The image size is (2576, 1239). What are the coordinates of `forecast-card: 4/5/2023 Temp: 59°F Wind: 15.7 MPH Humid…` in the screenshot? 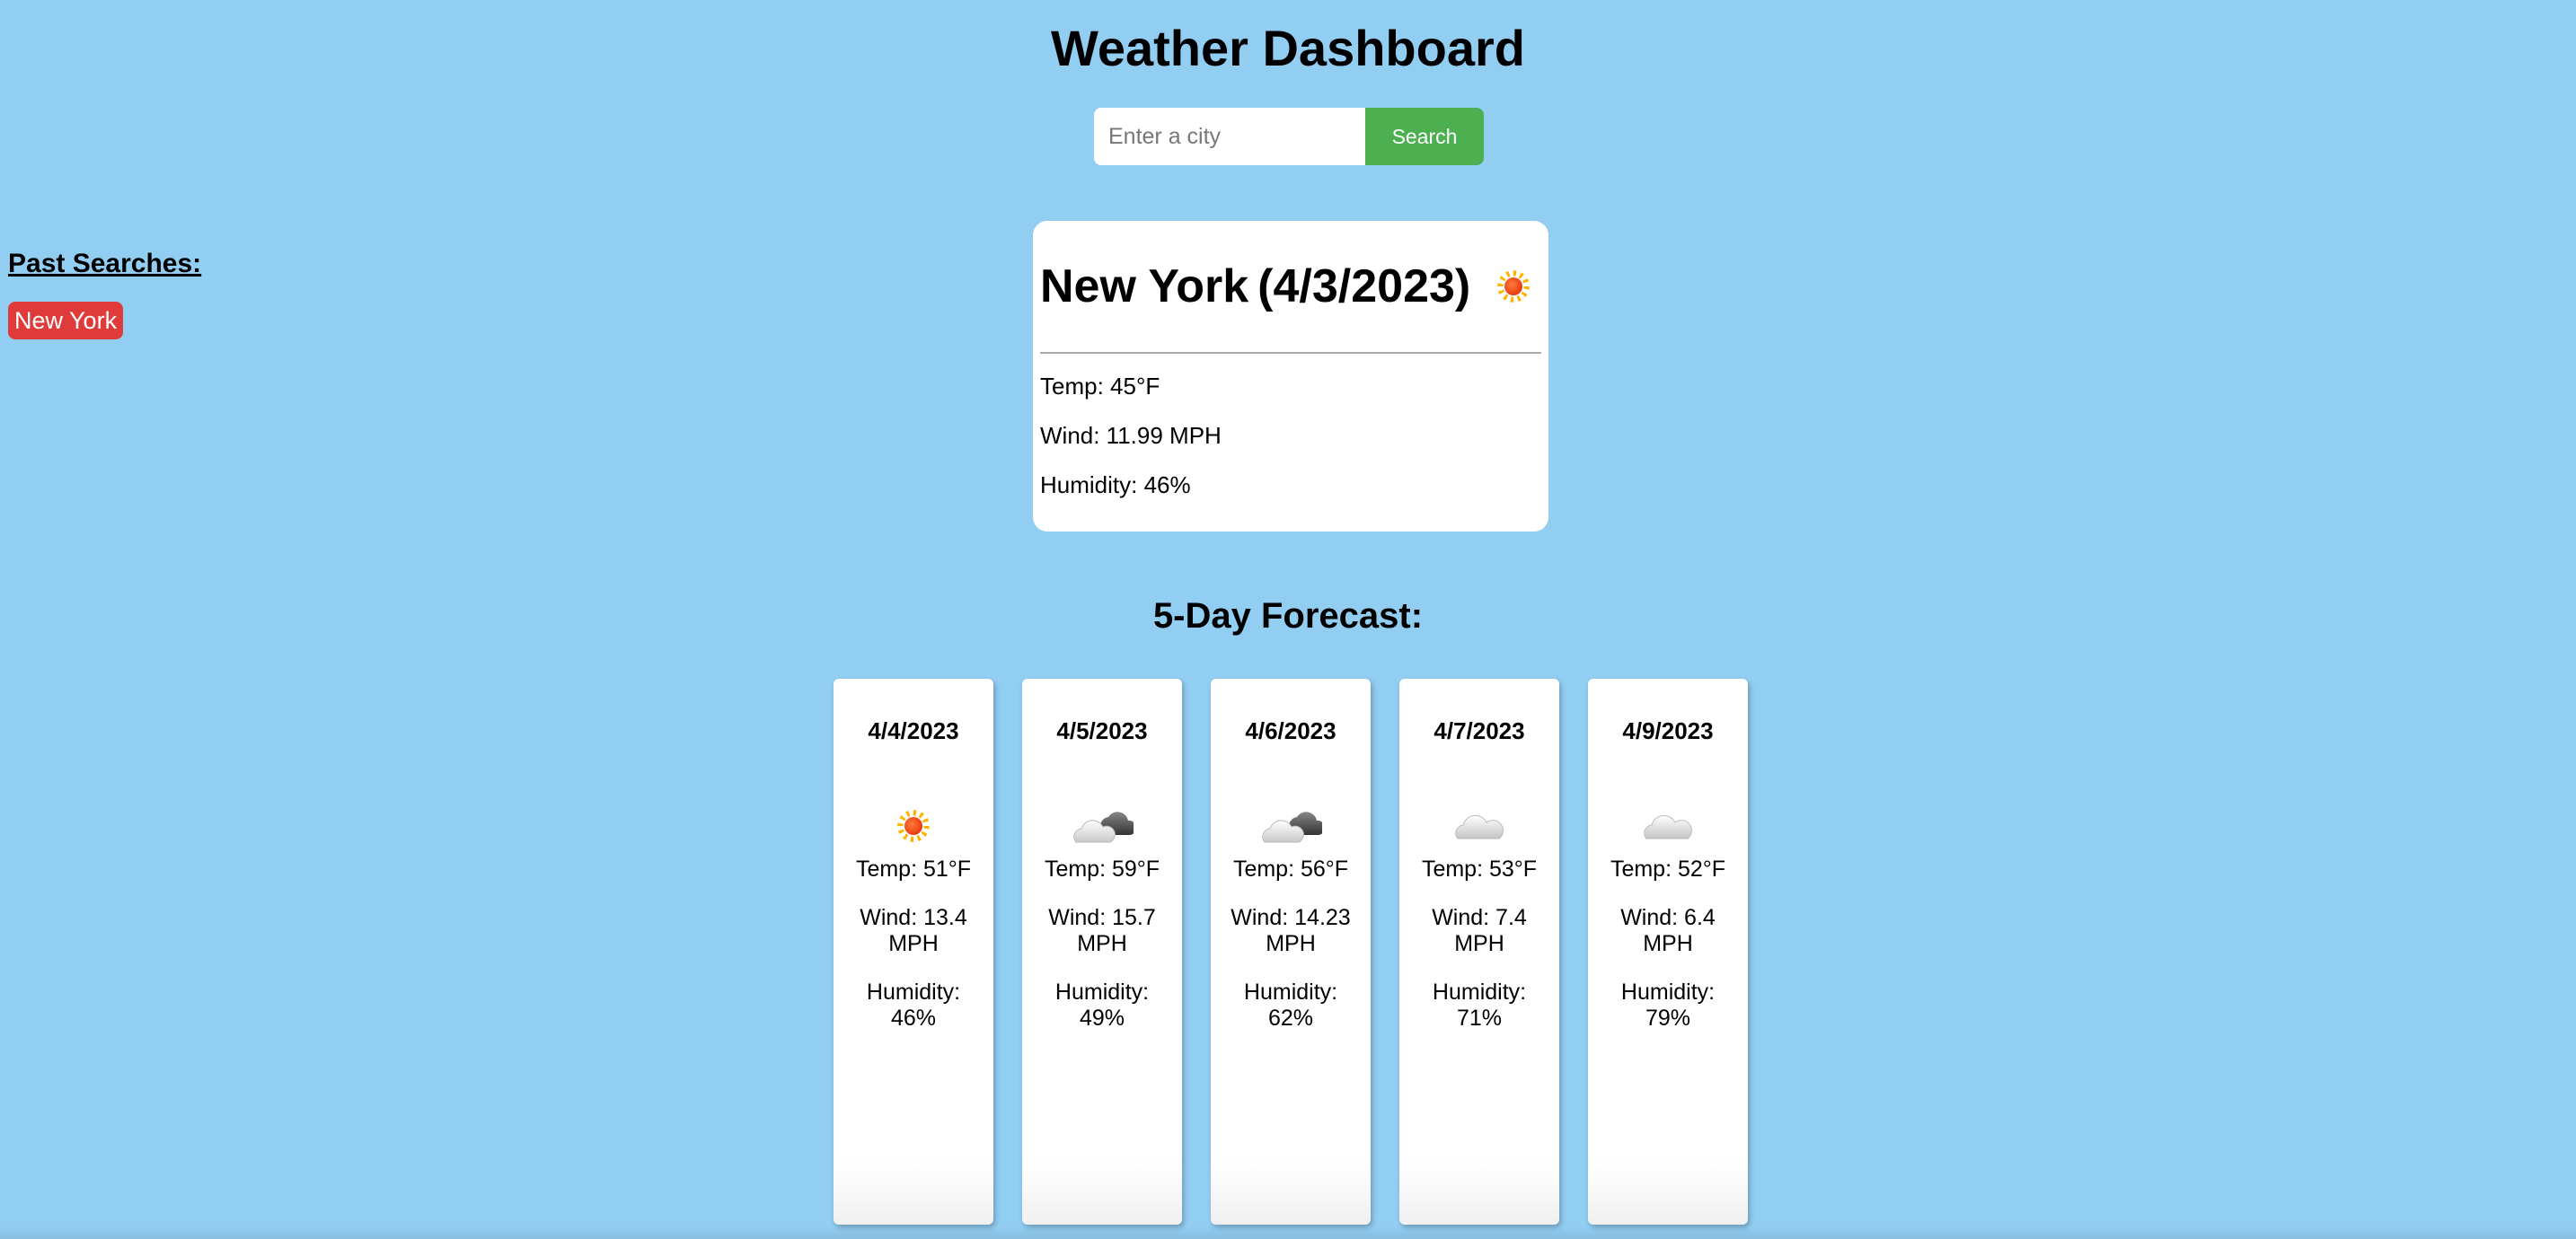 It's located at (1102, 952).